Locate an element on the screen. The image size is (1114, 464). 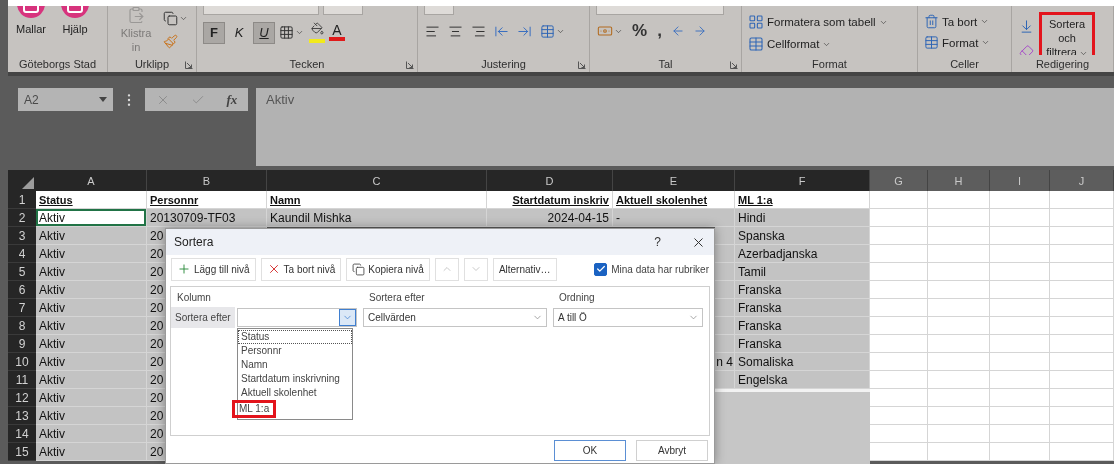
dropdown-option: ML 1:a is located at coordinates (254, 409).